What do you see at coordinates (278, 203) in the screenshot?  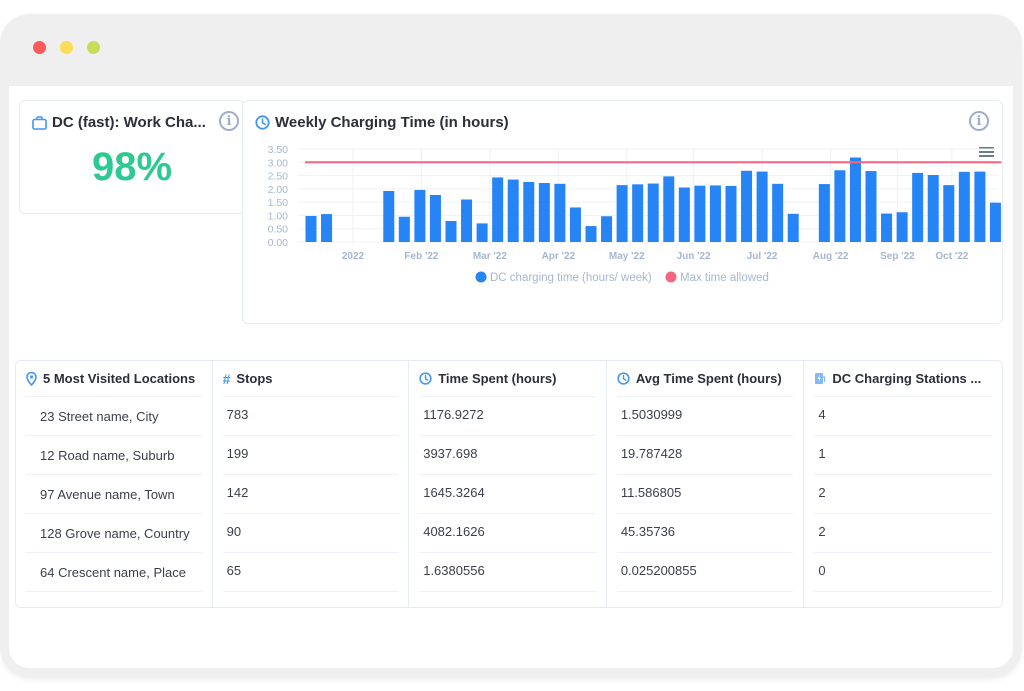 I see `y-tick-label: 1.50` at bounding box center [278, 203].